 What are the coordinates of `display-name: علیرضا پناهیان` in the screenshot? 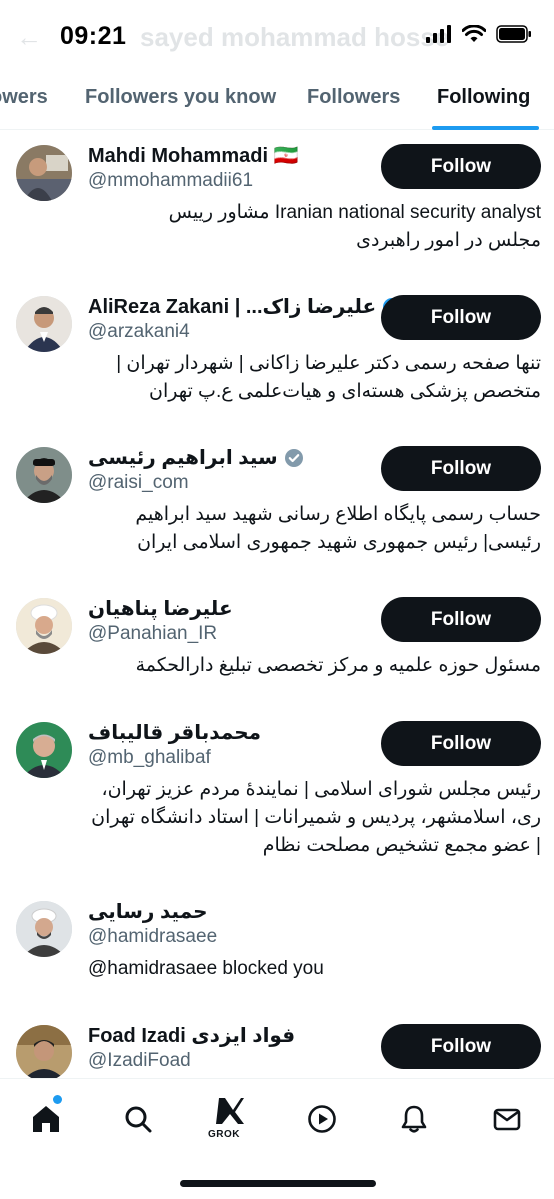 It's located at (160, 608).